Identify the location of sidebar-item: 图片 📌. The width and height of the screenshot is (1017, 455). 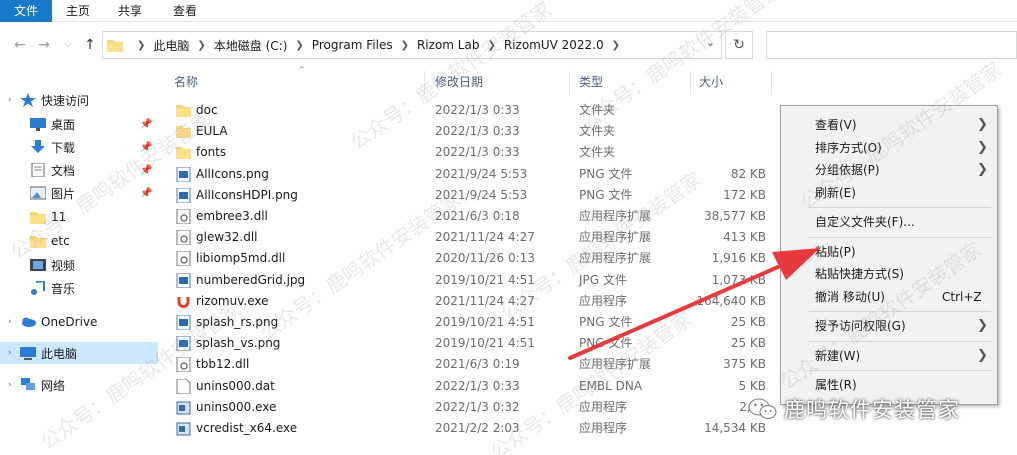
(79, 193).